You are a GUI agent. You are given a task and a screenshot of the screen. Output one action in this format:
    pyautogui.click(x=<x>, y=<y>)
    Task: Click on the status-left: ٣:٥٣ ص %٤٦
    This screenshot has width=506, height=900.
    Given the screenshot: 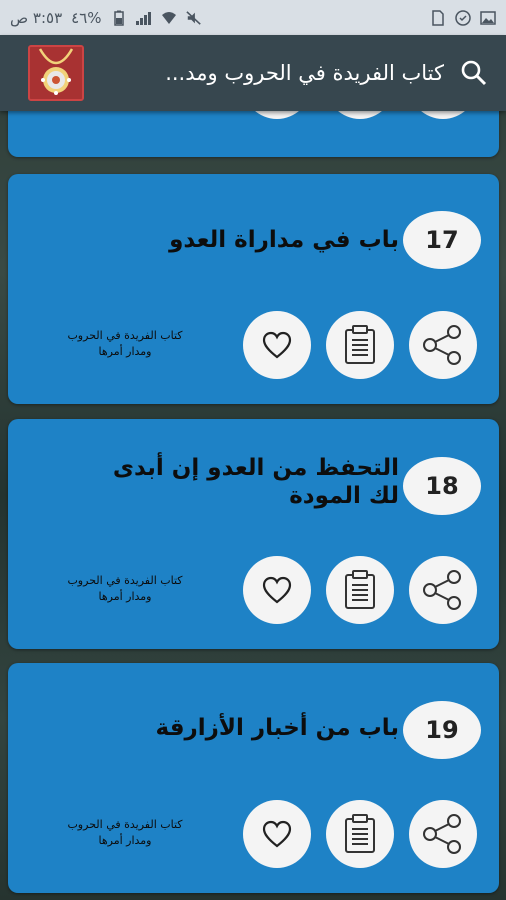 What is the action you would take?
    pyautogui.click(x=106, y=18)
    